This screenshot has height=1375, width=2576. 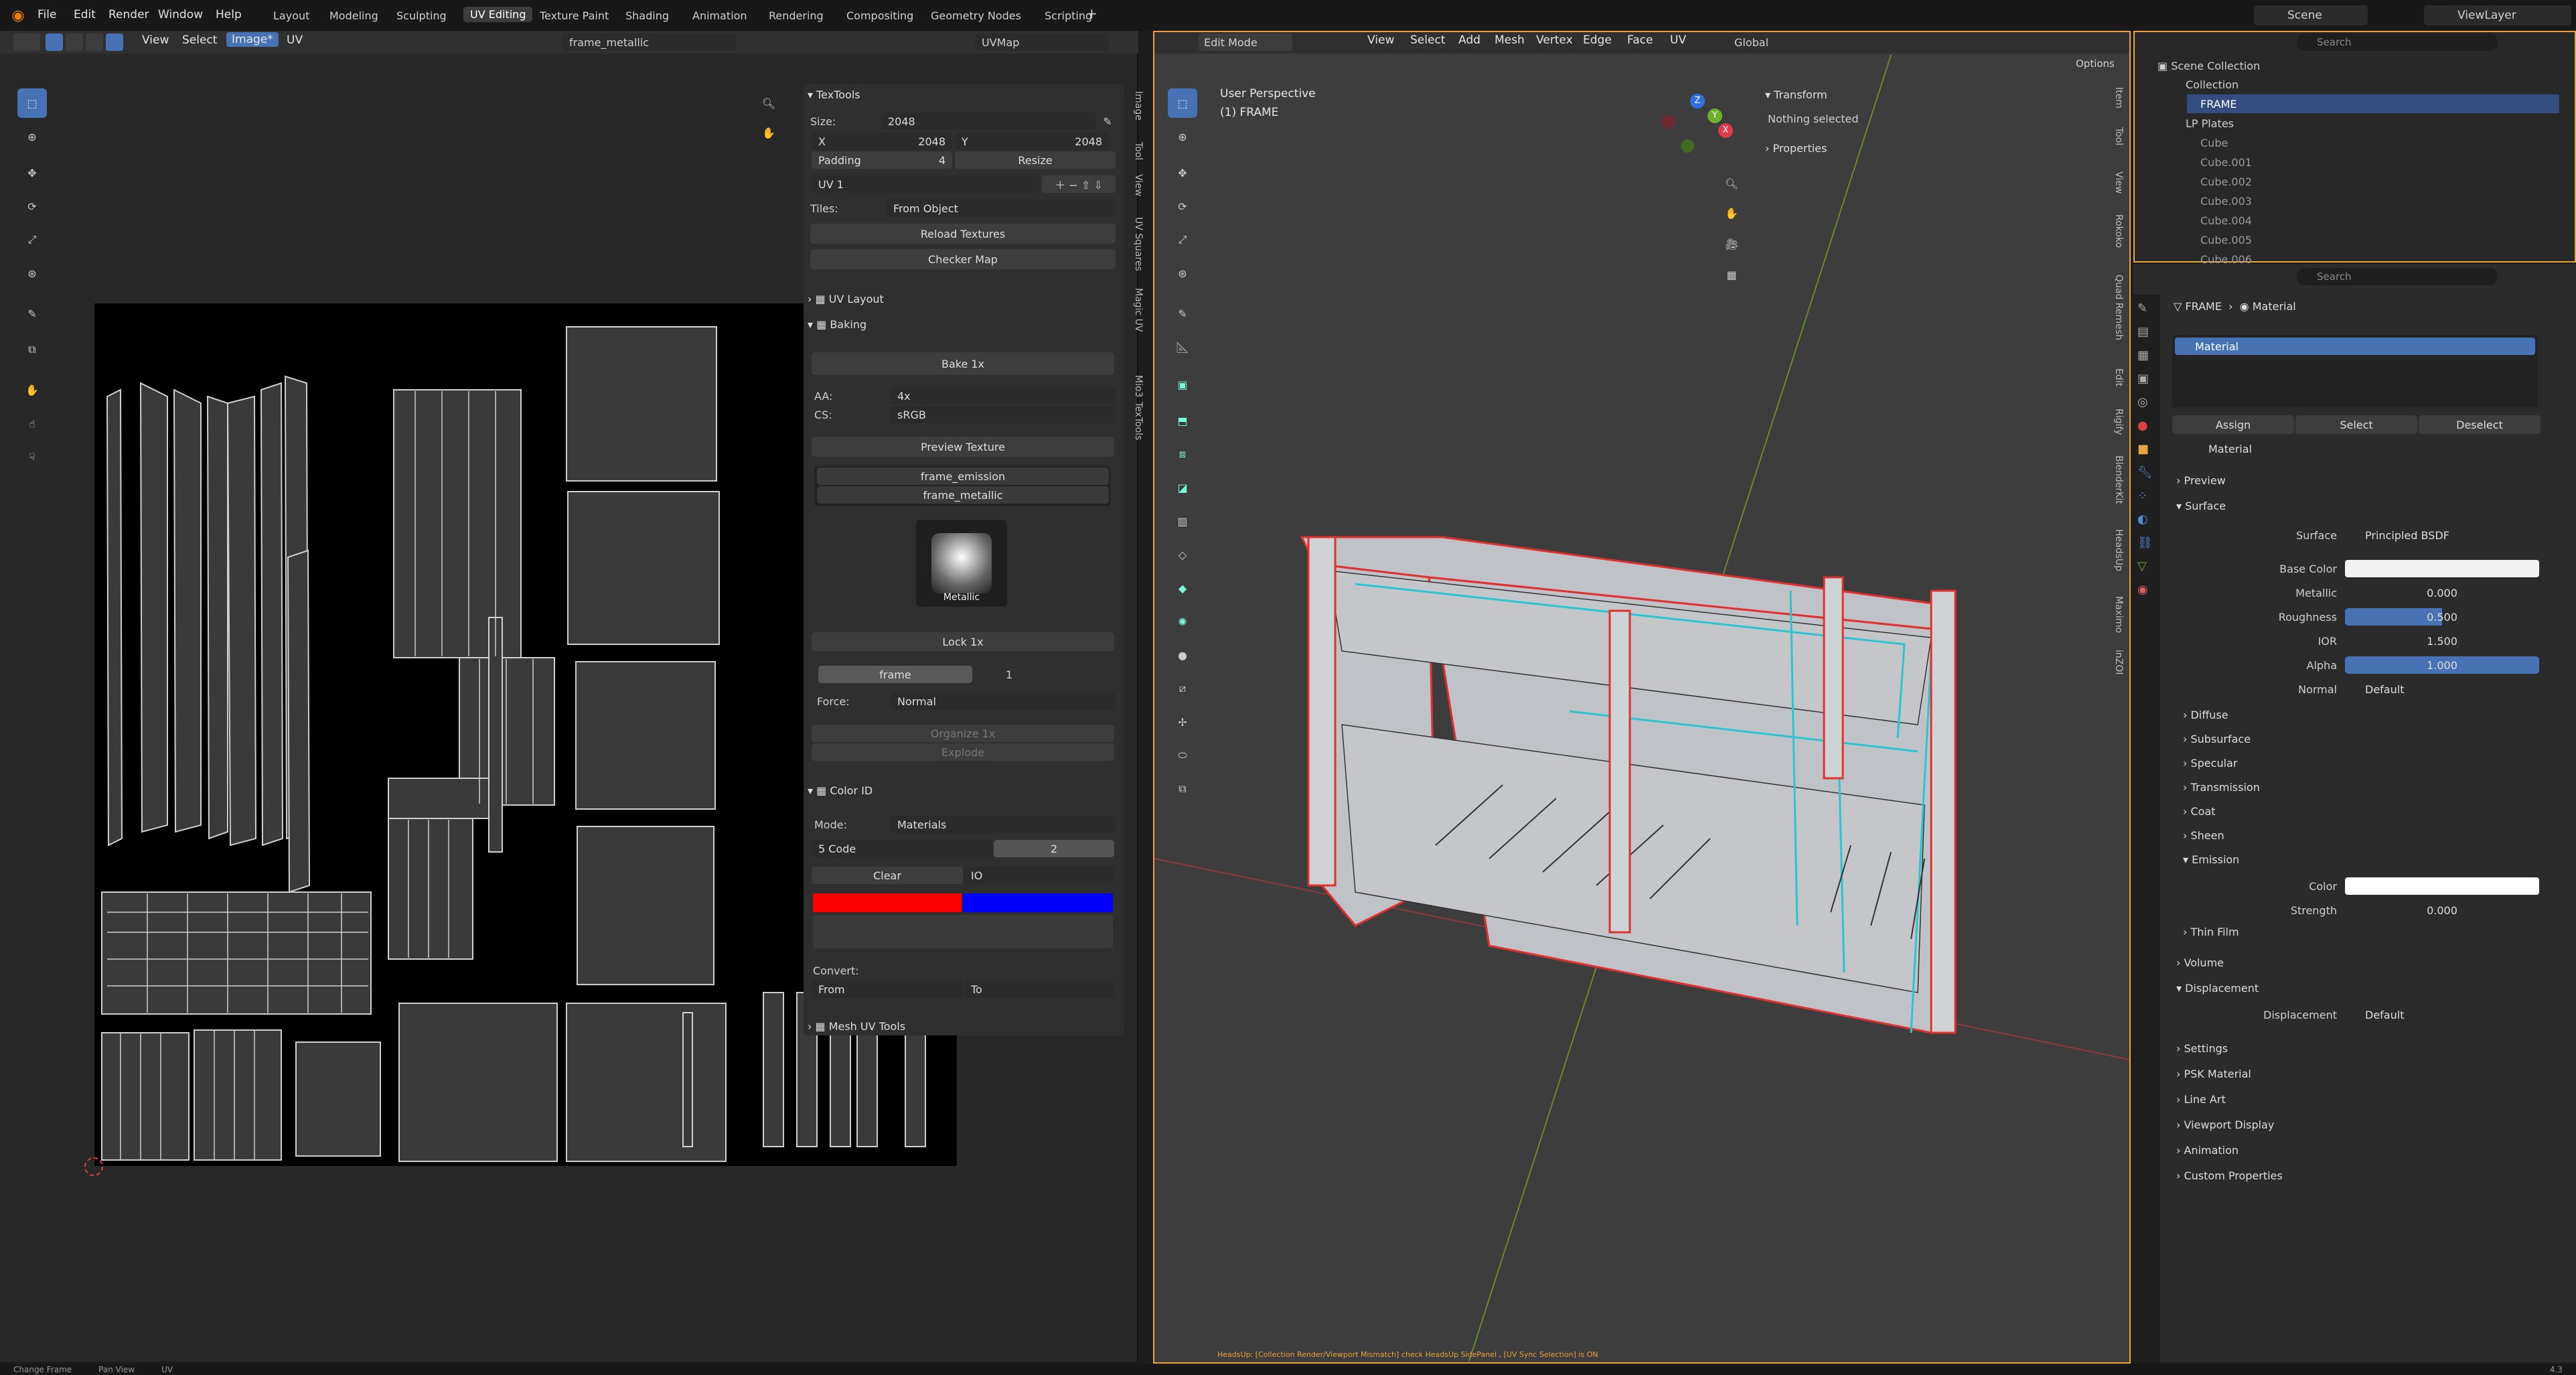 I want to click on world-tab-icon: ●, so click(x=2147, y=426).